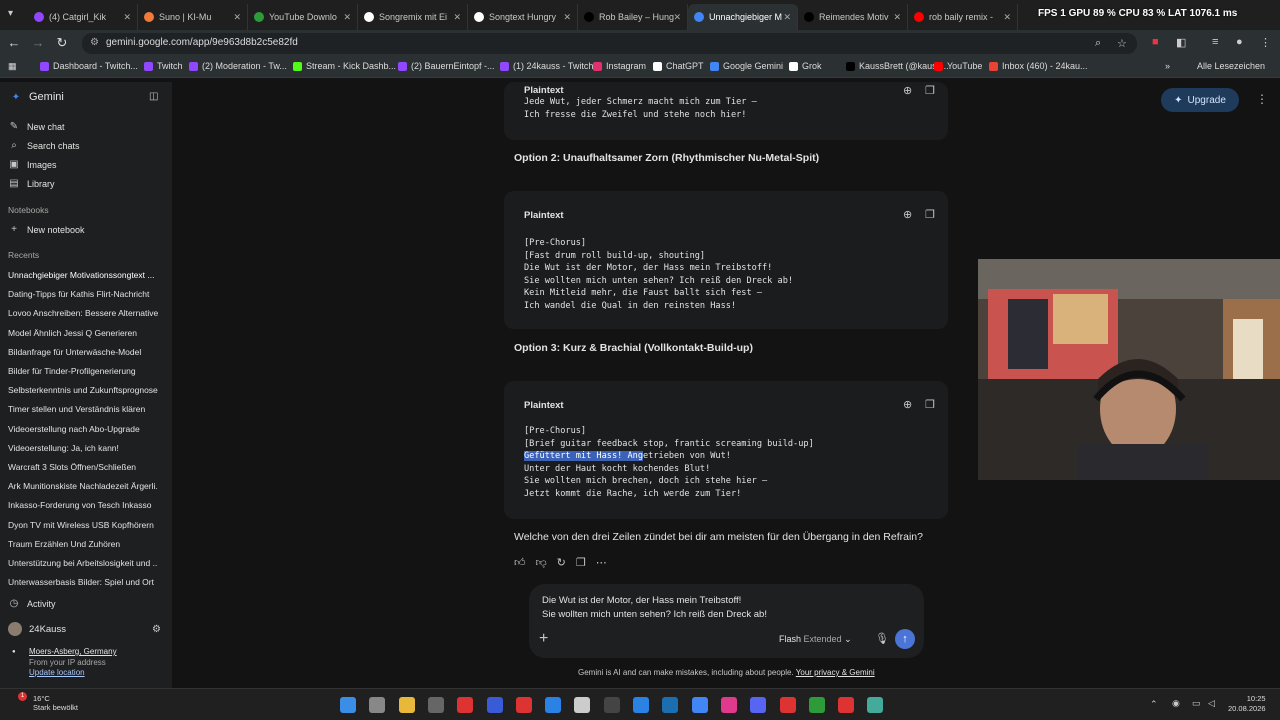 This screenshot has height=720, width=1280. Describe the element at coordinates (882, 638) in the screenshot. I see `microphone-icon: 🎙︎` at that location.